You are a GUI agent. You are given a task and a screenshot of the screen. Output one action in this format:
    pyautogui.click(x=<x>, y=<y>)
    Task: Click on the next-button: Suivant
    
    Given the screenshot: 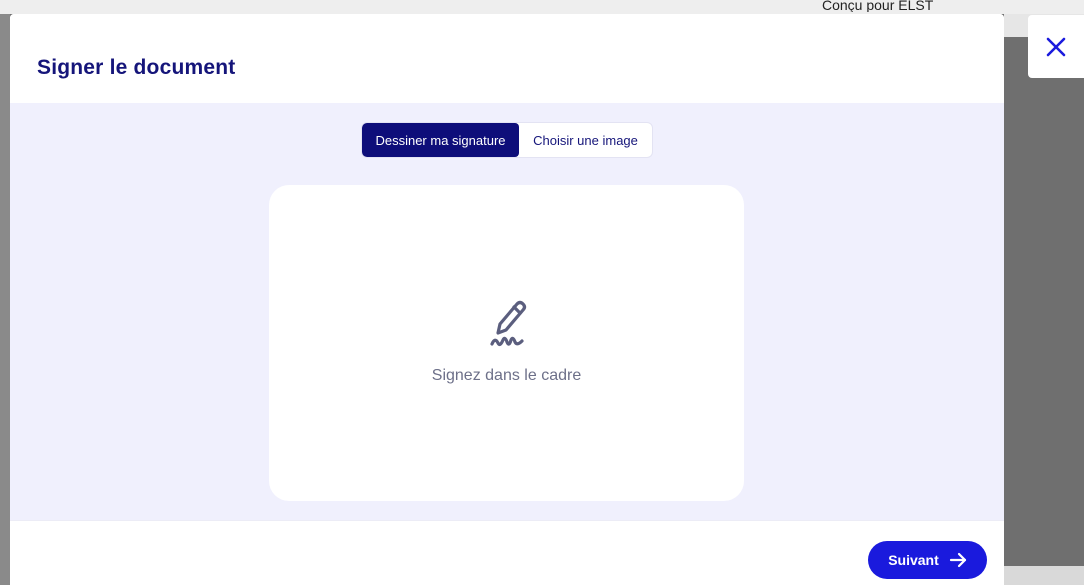 What is the action you would take?
    pyautogui.click(x=927, y=560)
    